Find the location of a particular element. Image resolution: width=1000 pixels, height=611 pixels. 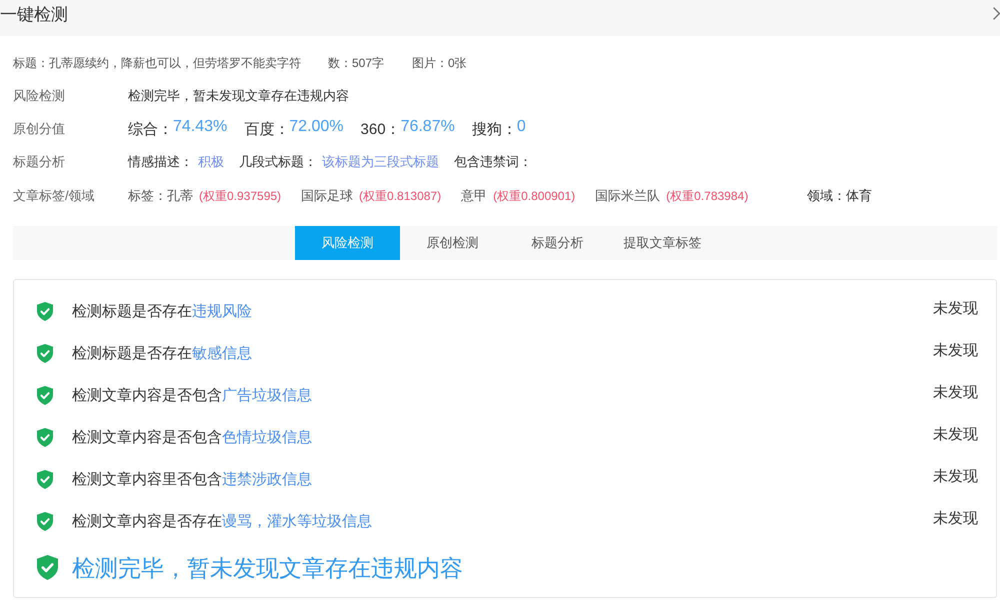

score-value: 76.87% is located at coordinates (427, 127).